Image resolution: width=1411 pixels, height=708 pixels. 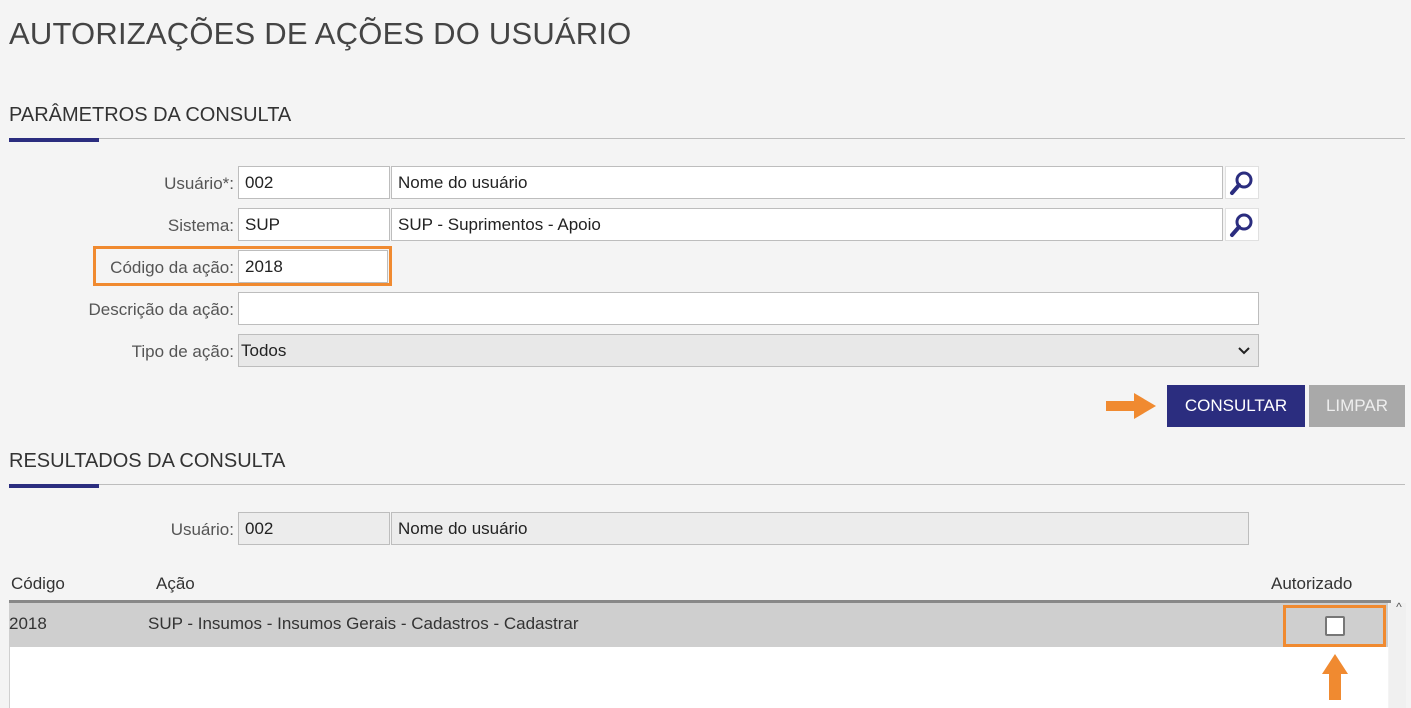 I want to click on consultar-button: CONSULTAR, so click(x=1236, y=406).